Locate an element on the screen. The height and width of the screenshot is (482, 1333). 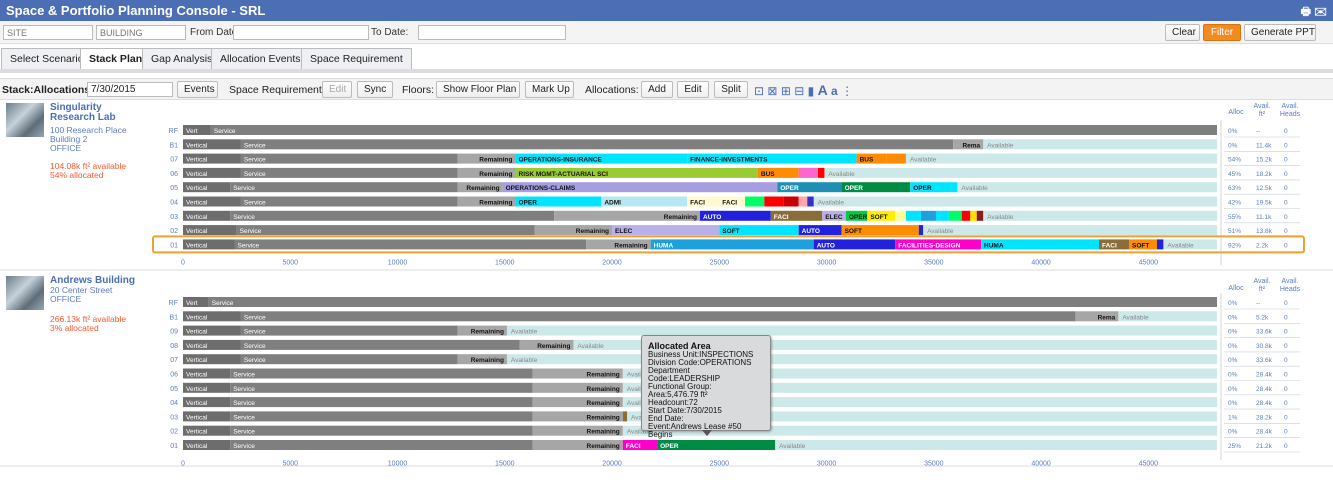
clear-button: Clear is located at coordinates (1182, 32).